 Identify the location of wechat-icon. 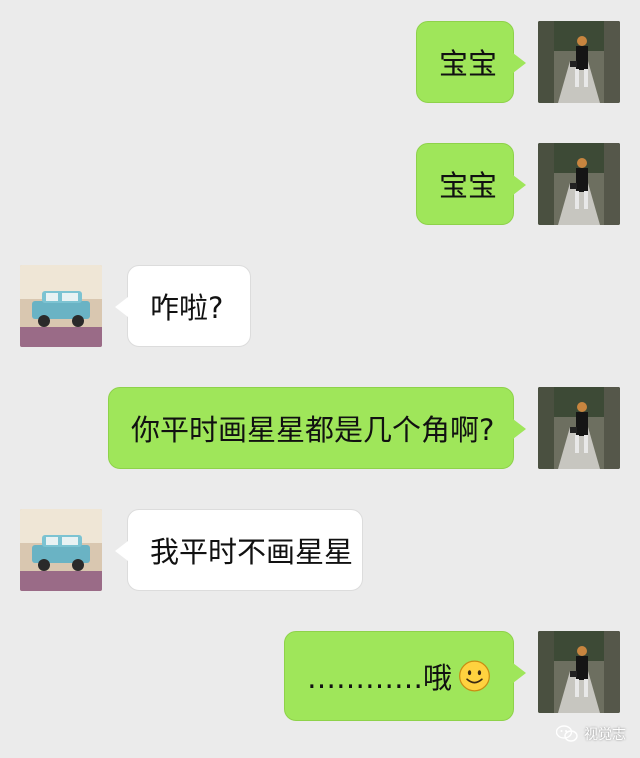
(567, 733).